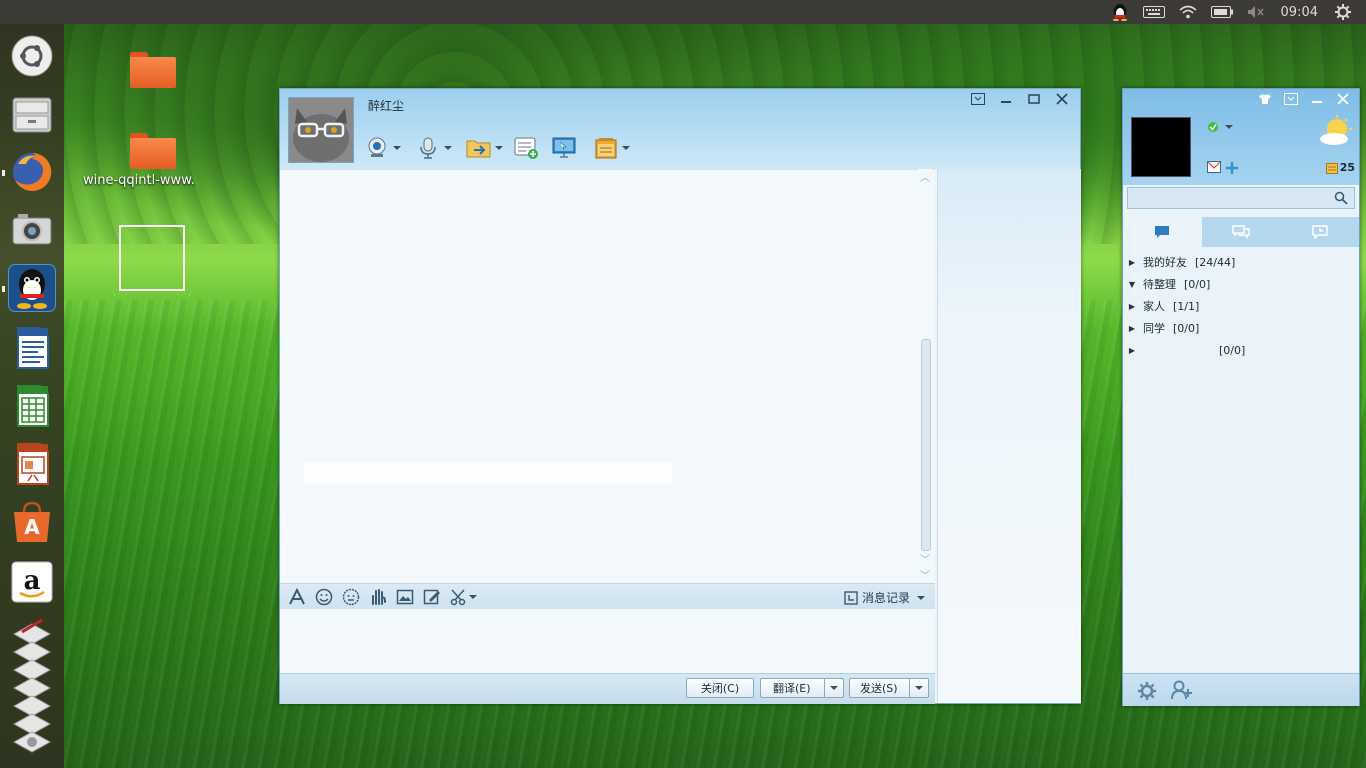 The image size is (1366, 768). What do you see at coordinates (32, 582) in the screenshot?
I see `amazon-icon: a` at bounding box center [32, 582].